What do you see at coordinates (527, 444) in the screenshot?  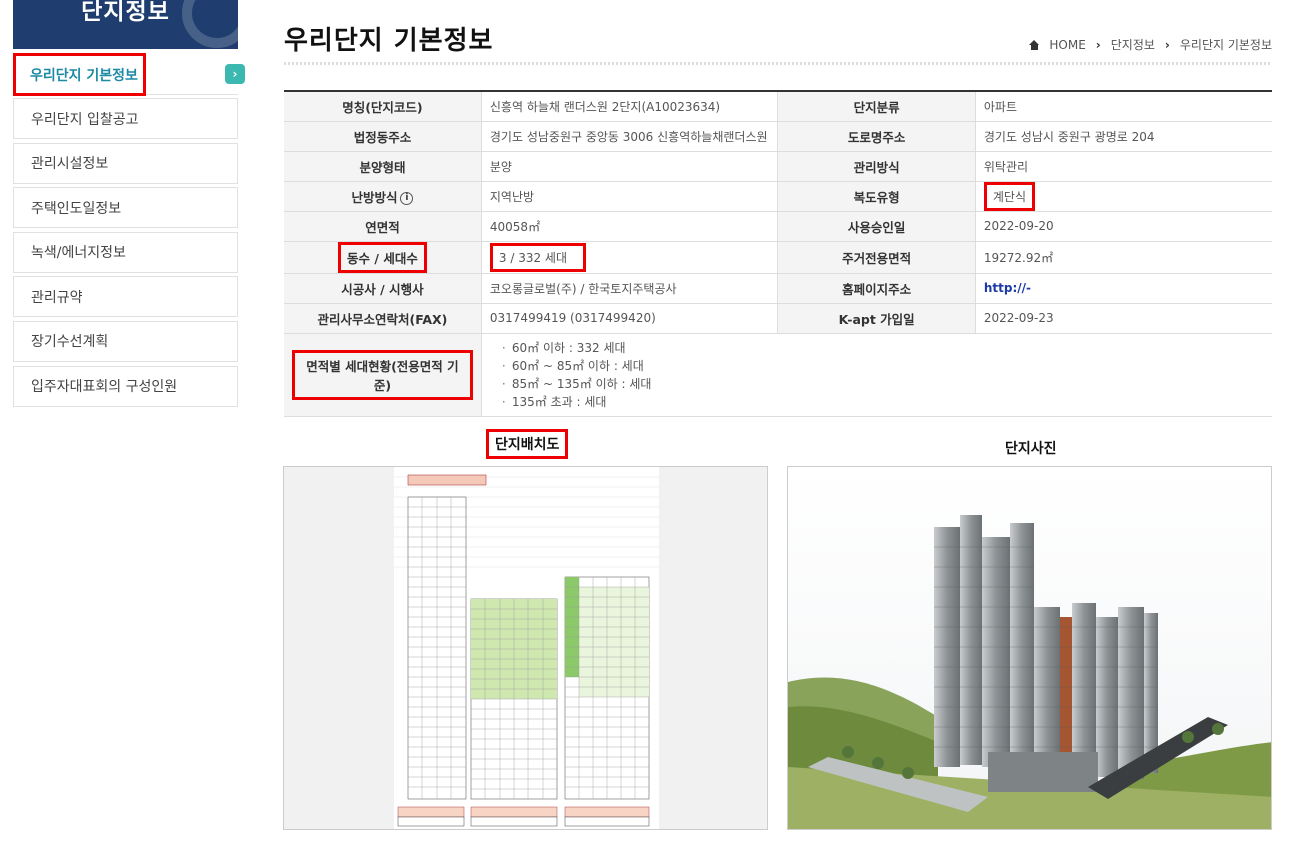 I see `site-plan-title: 단지배치도` at bounding box center [527, 444].